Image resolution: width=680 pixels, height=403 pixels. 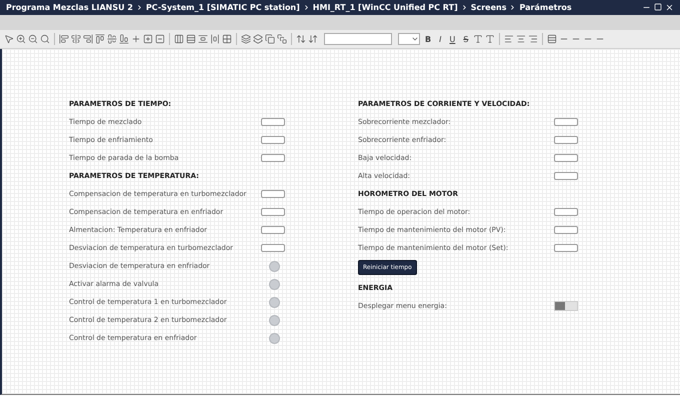 I want to click on pointer-icon, so click(x=9, y=39).